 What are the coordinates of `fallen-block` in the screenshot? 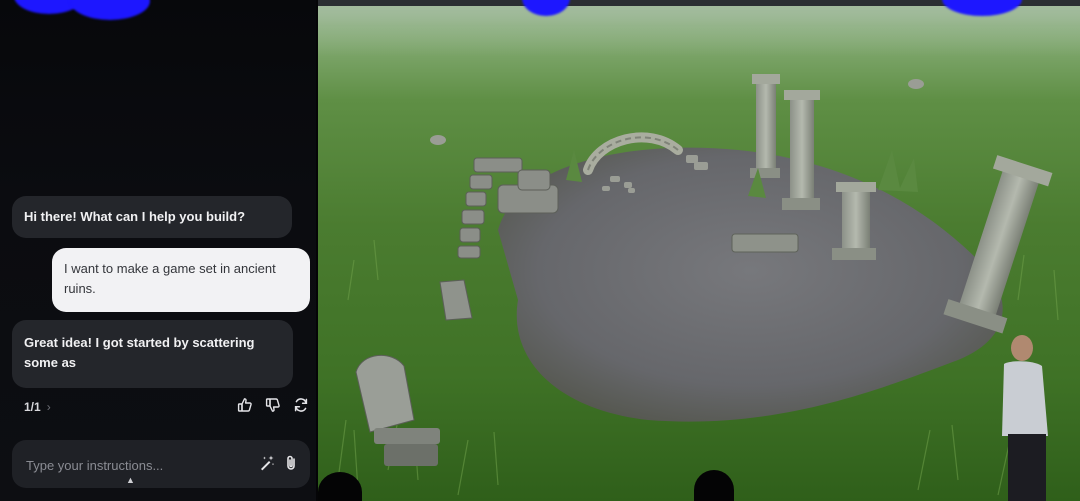 It's located at (765, 243).